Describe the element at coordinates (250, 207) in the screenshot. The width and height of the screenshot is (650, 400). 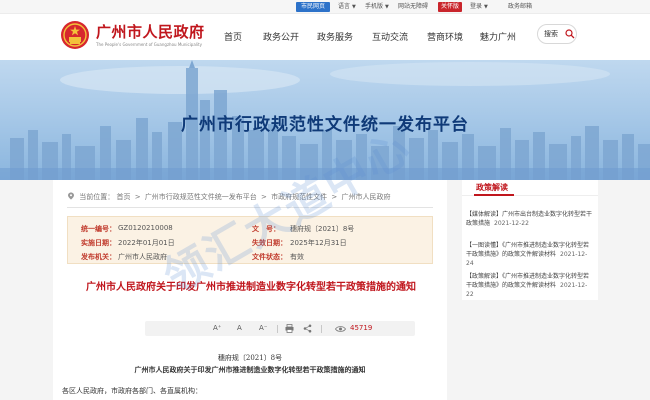
I see `divider` at that location.